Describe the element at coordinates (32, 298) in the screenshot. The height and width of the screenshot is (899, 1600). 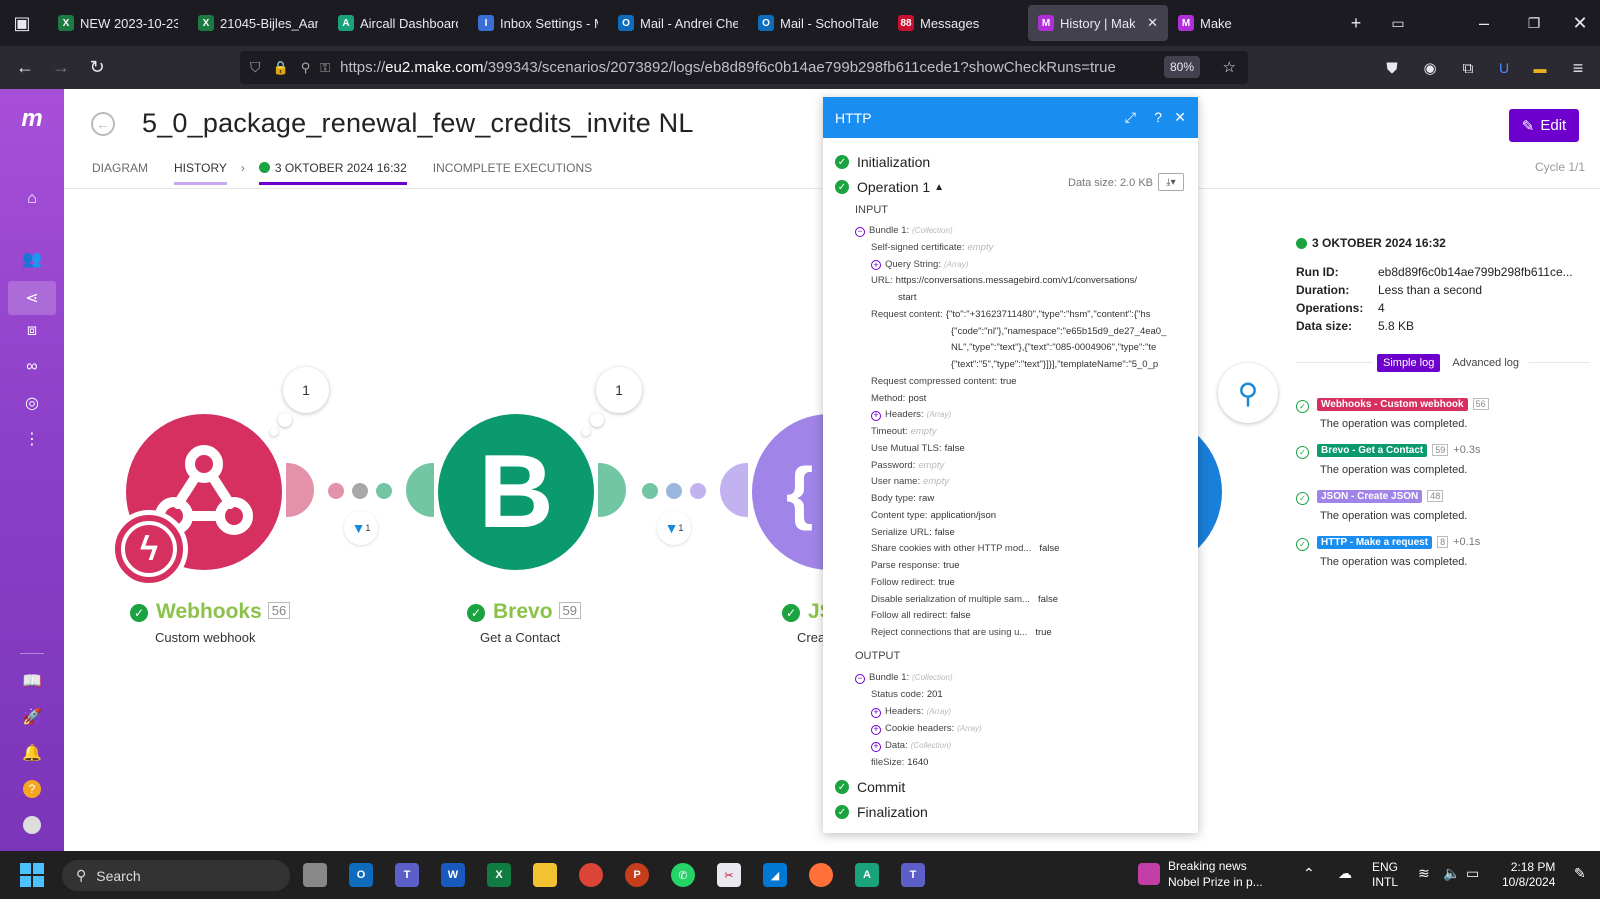
I see `scenarios-icon: ⋖` at that location.